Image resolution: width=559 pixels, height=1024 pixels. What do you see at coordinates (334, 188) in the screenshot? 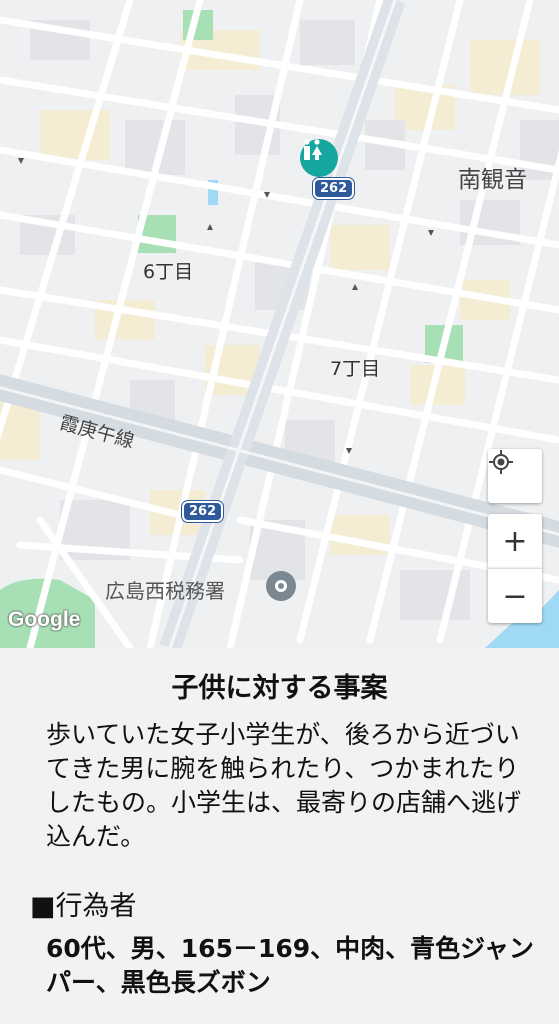
I see `route-shield-262-top: 262` at bounding box center [334, 188].